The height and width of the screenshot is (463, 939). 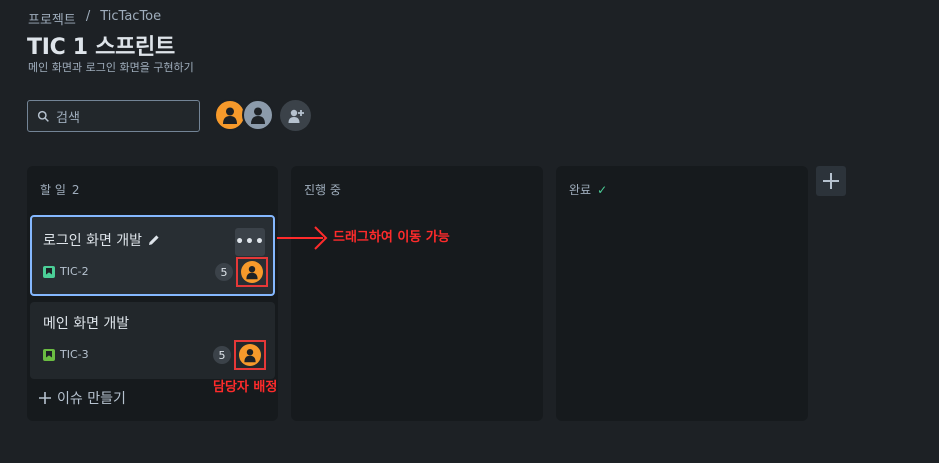 I want to click on avatar-group, so click(x=244, y=115).